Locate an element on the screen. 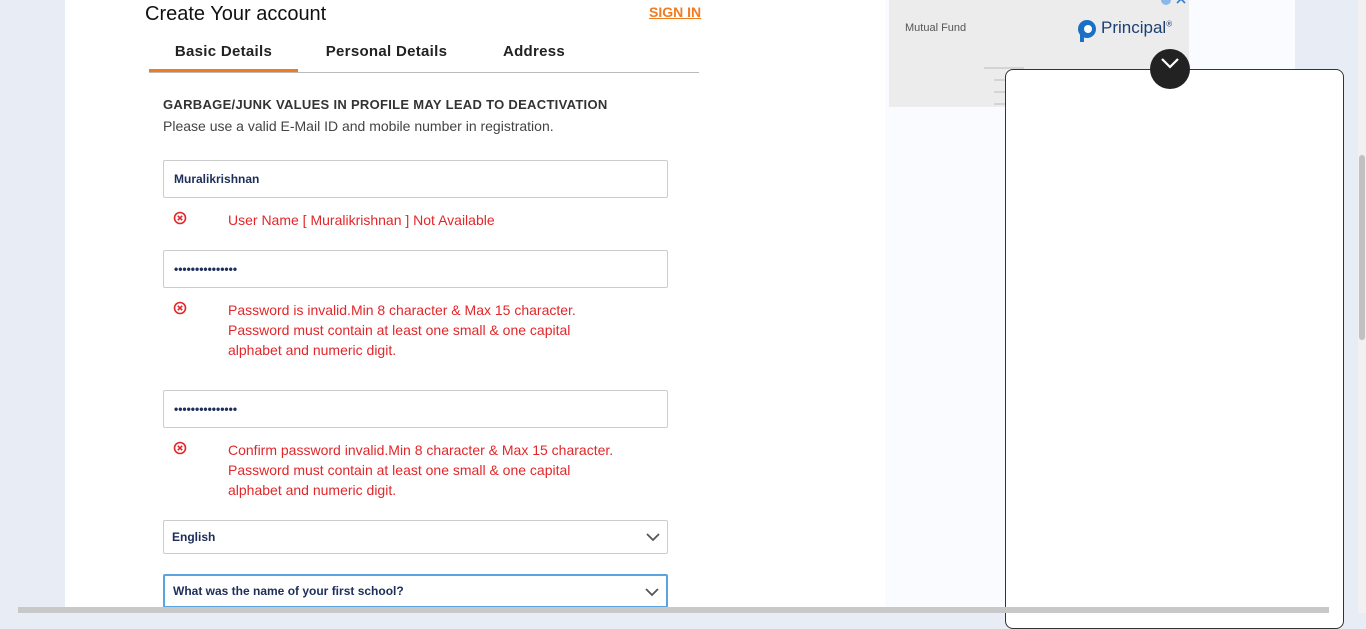 The width and height of the screenshot is (1366, 629). ad-brand-name: Principal is located at coordinates (1134, 27).